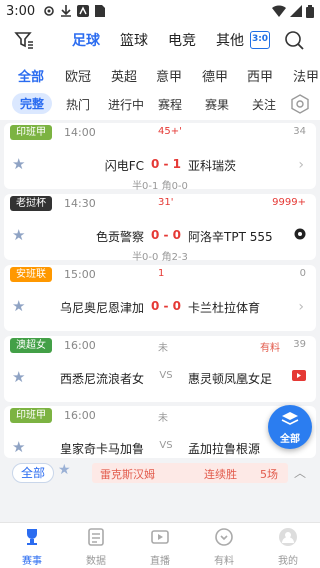 This screenshot has width=320, height=568. Describe the element at coordinates (170, 104) in the screenshot. I see `filter-schedule: 赛程` at that location.